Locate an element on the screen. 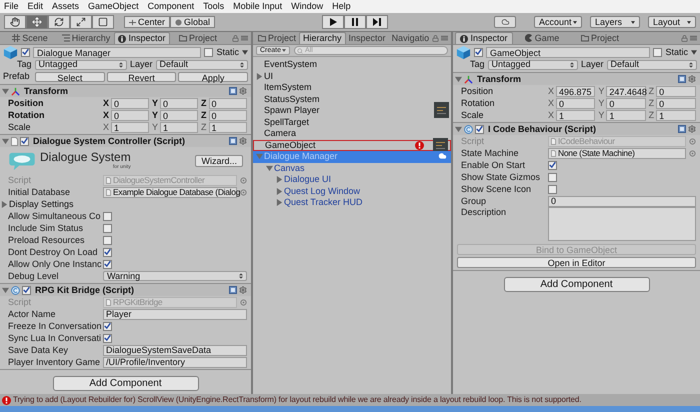 Image resolution: width=700 pixels, height=412 pixels. panel-tab: Game is located at coordinates (542, 38).